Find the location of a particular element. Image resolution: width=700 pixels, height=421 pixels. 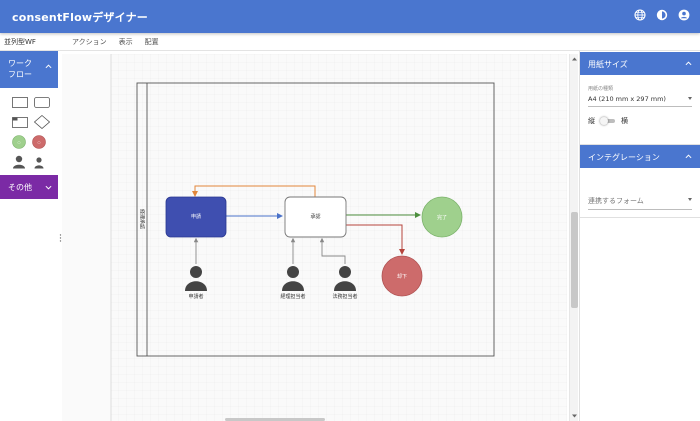

orientation-toggle is located at coordinates (608, 121).